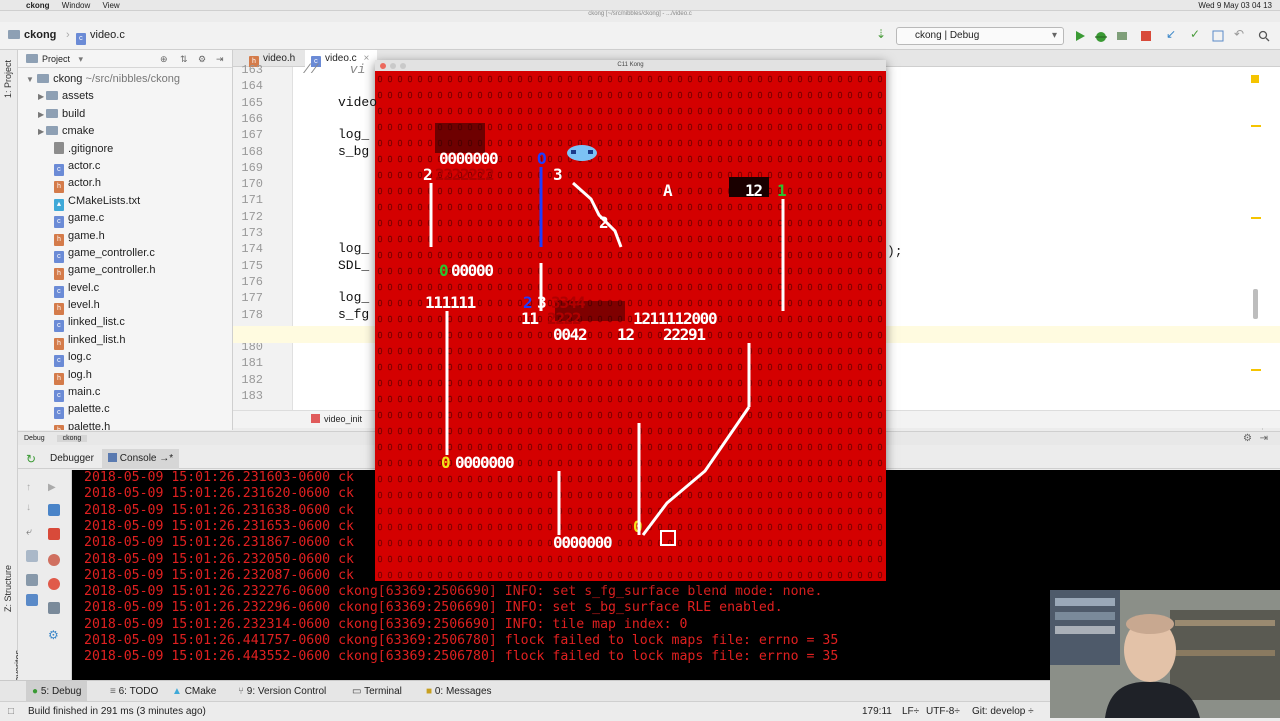 The image size is (1280, 721). What do you see at coordinates (393, 66) in the screenshot?
I see `minimize-window-icon` at bounding box center [393, 66].